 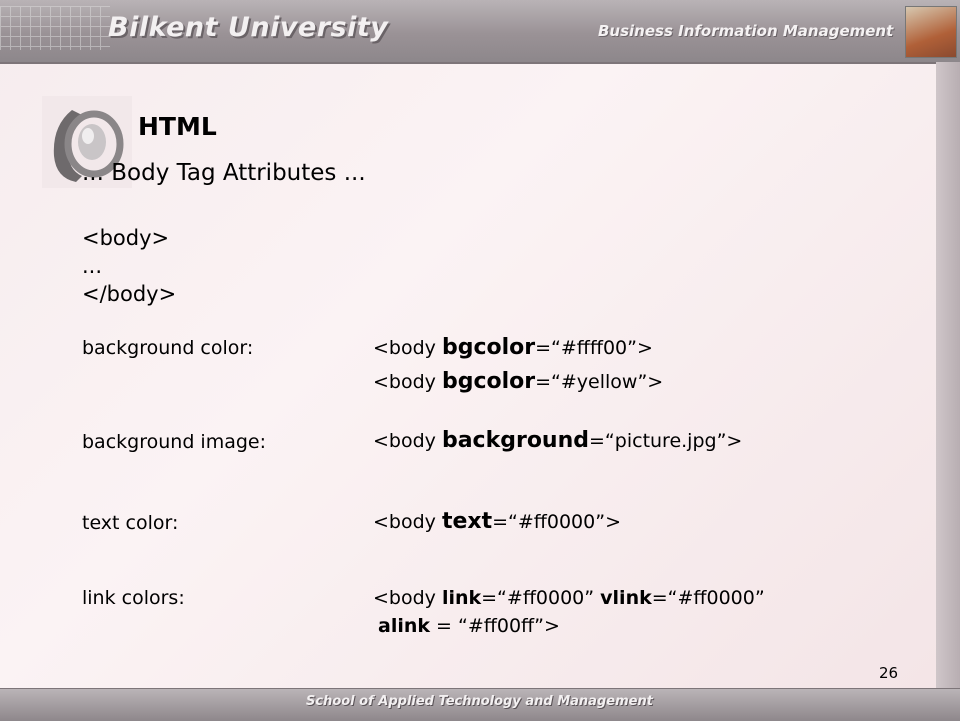 I want to click on department-name: Business Information Management, so click(x=746, y=31).